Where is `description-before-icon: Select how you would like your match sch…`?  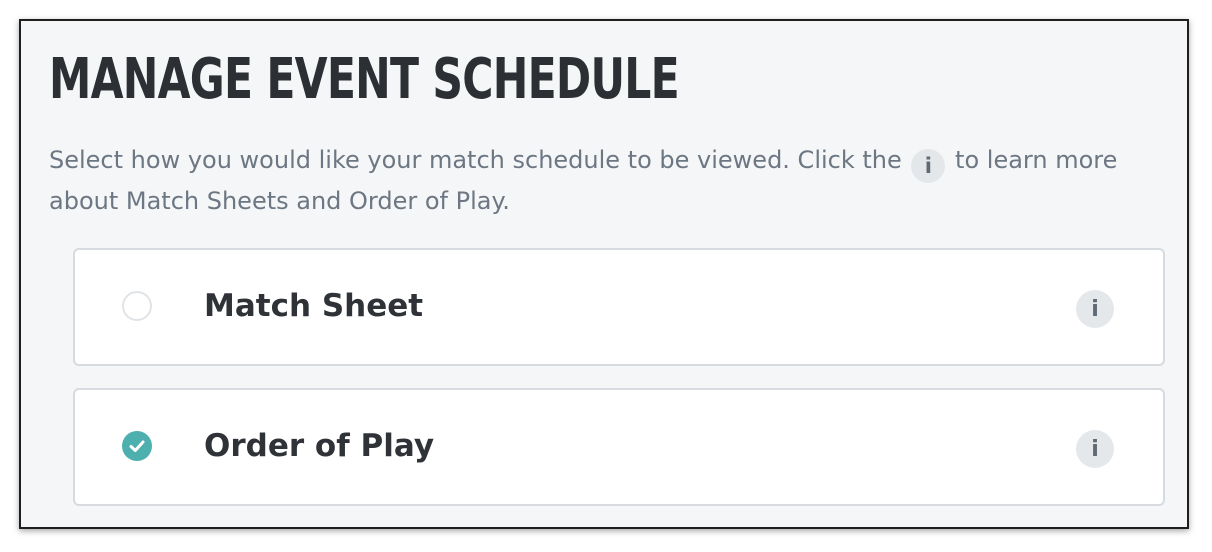 description-before-icon: Select how you would like your match sch… is located at coordinates (475, 160).